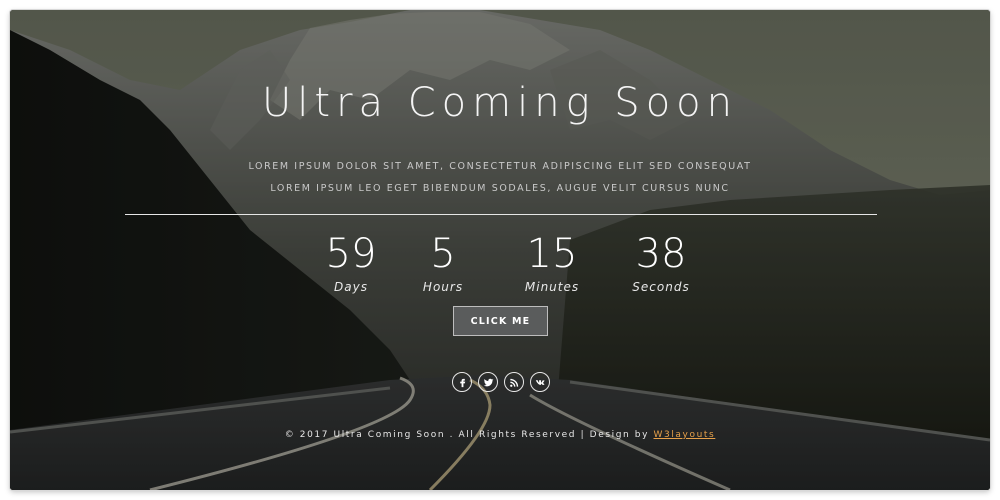  I want to click on countdown-minutes-label: Minutes, so click(552, 287).